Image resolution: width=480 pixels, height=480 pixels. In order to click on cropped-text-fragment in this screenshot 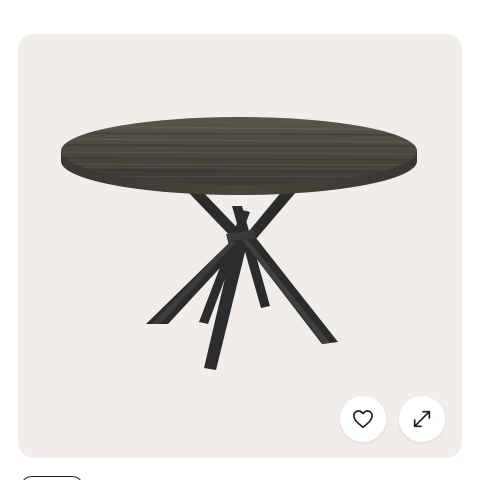, I will do `click(83, 2)`.